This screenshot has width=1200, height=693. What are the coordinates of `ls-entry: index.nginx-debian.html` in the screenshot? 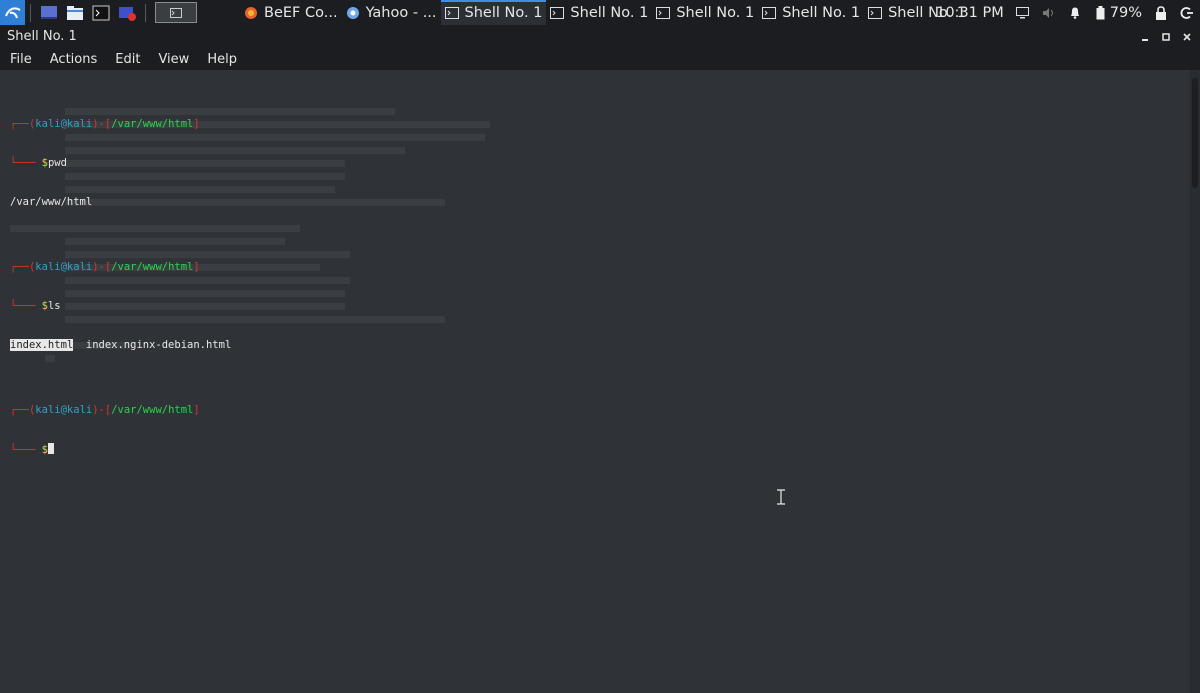 It's located at (158, 345).